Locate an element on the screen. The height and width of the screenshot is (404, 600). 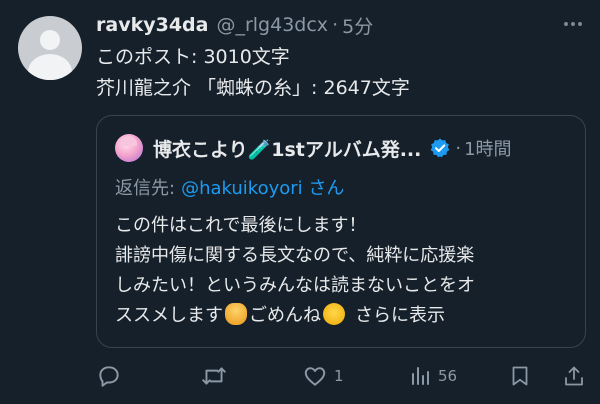
share-button is located at coordinates (574, 376).